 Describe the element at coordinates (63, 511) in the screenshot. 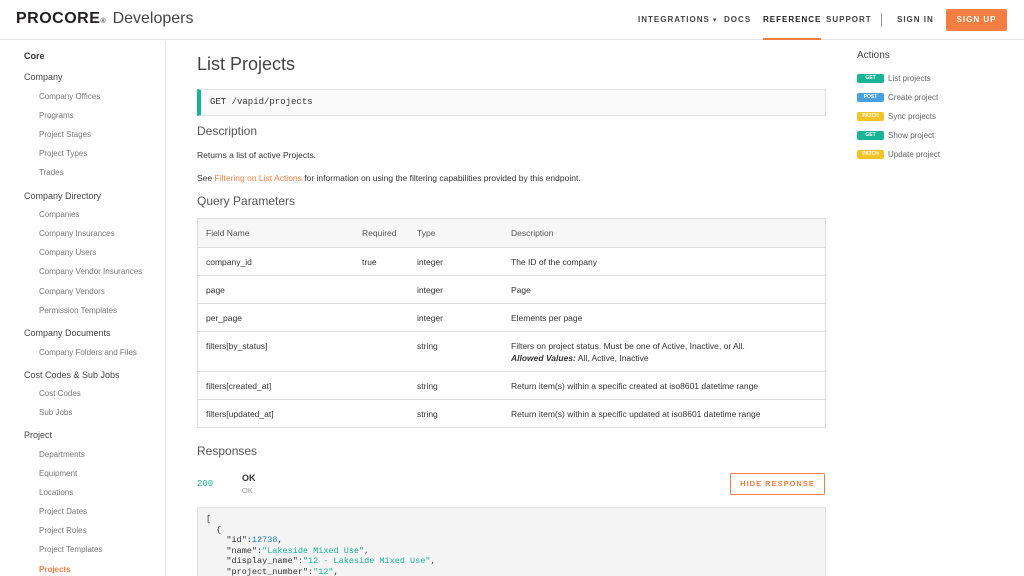

I see `sidebar-item: Project Dates` at that location.